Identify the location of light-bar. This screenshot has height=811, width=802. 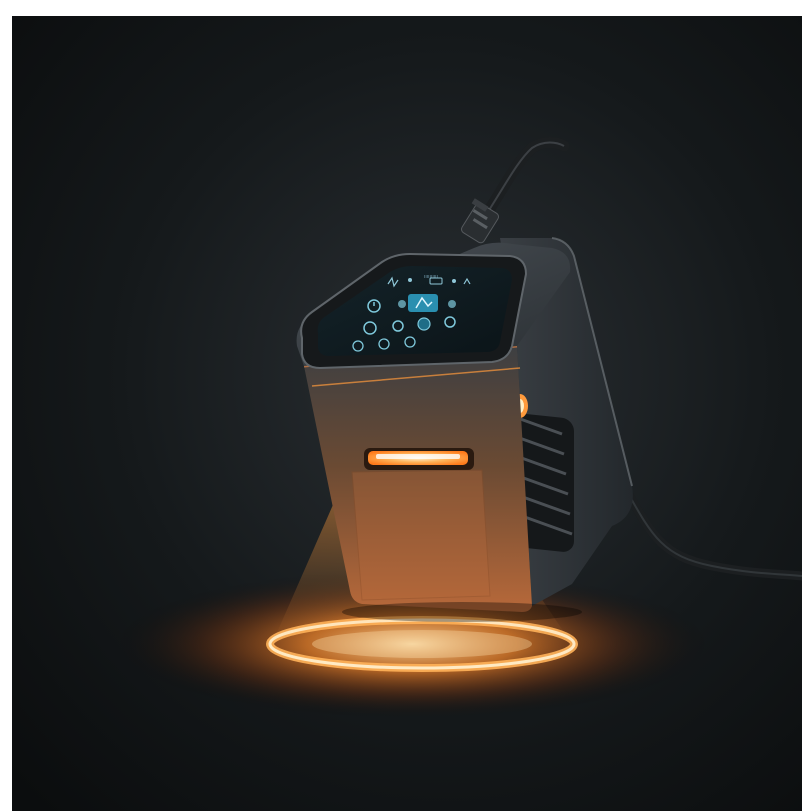
(419, 459).